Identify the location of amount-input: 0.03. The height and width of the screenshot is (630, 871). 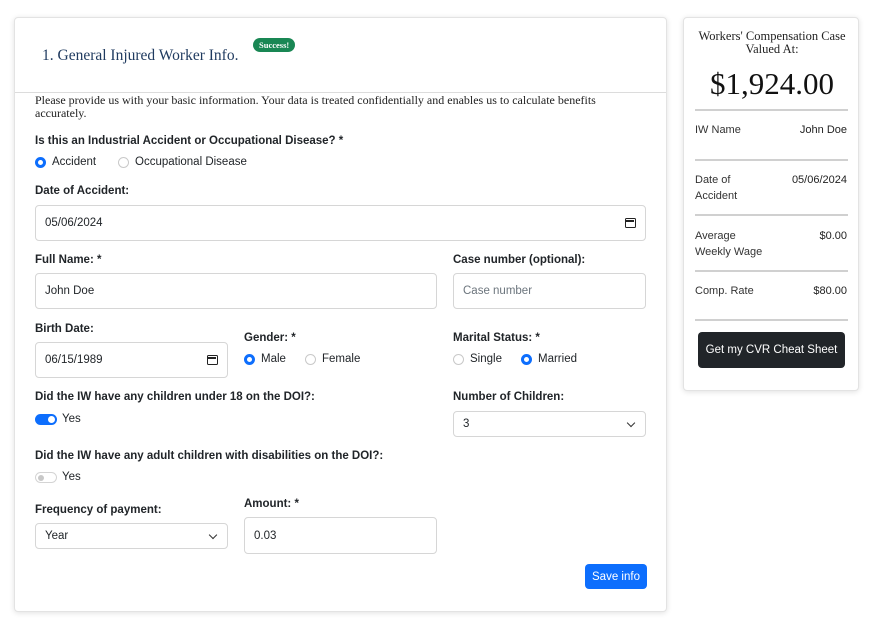
(340, 535).